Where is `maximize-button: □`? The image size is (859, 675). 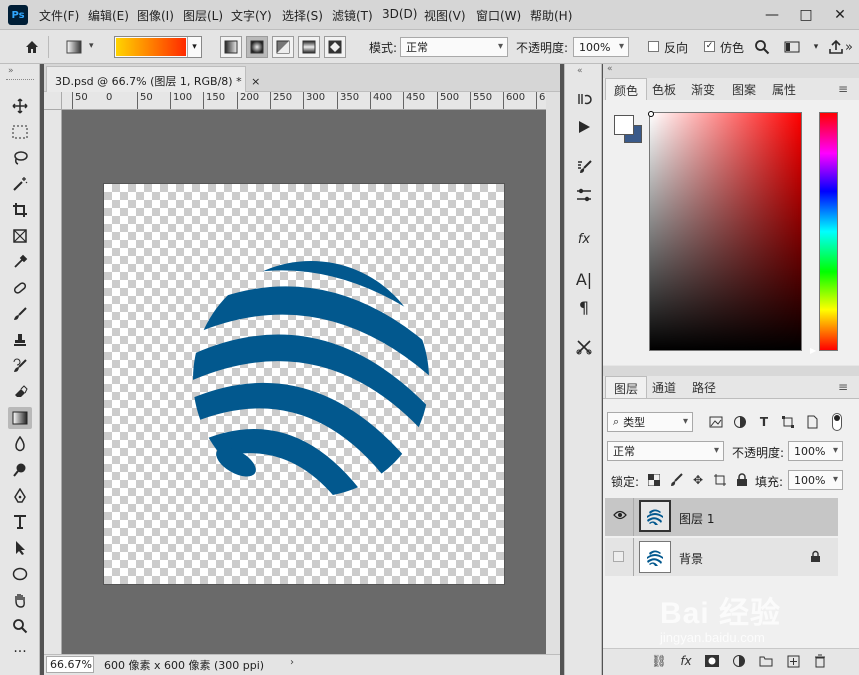 maximize-button: □ is located at coordinates (806, 15).